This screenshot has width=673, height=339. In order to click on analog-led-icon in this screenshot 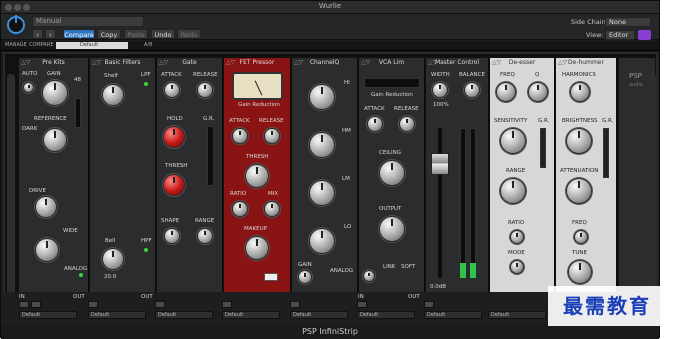, I will do `click(81, 275)`.